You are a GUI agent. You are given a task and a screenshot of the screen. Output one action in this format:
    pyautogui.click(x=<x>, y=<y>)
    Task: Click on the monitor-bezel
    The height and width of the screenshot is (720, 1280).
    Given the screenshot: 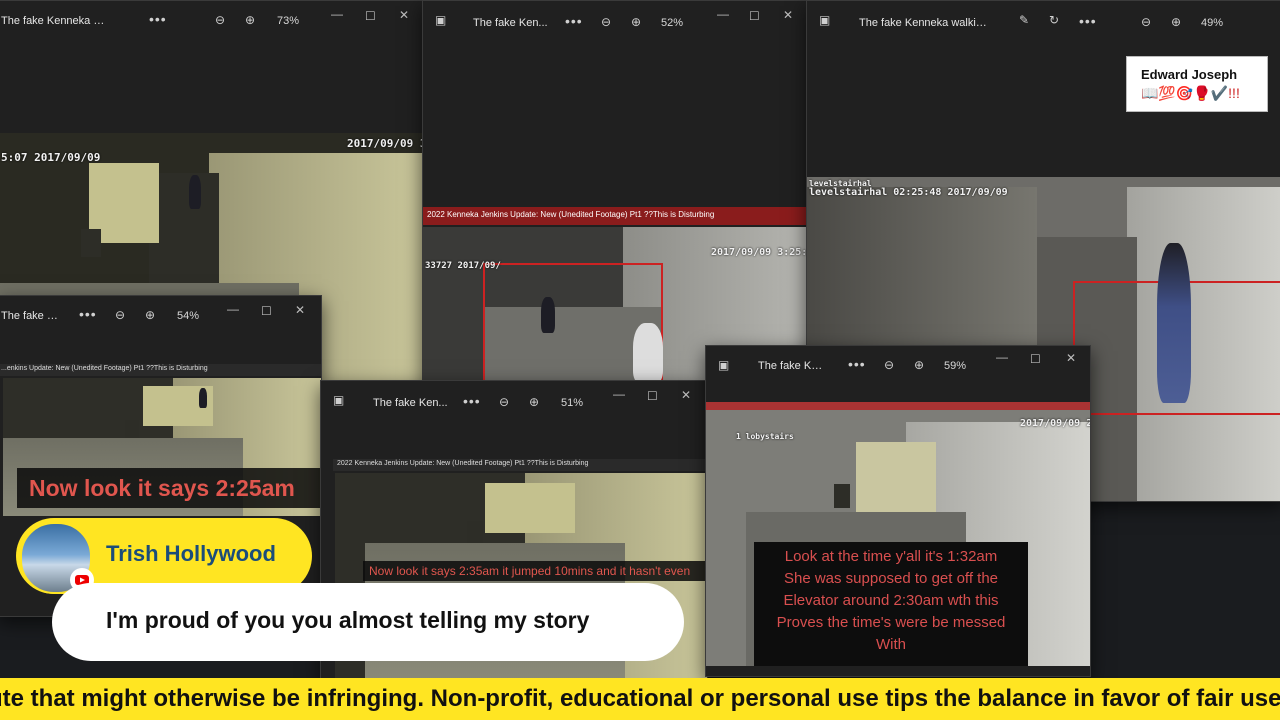 What is the action you would take?
    pyautogui.click(x=898, y=406)
    